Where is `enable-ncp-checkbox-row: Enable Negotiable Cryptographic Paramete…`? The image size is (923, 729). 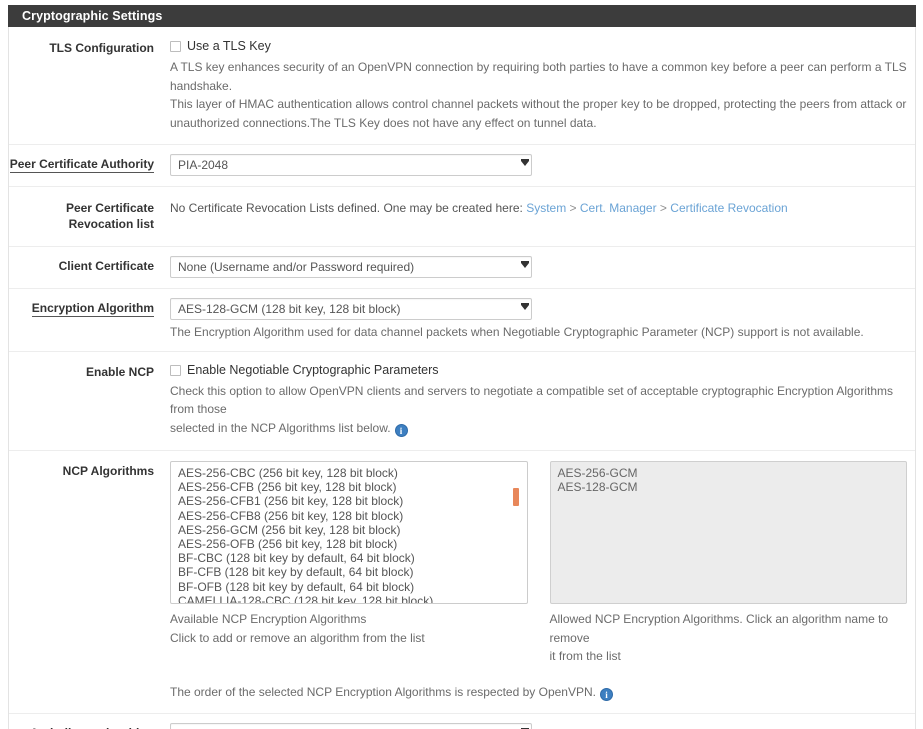 enable-ncp-checkbox-row: Enable Negotiable Cryptographic Paramete… is located at coordinates (538, 370).